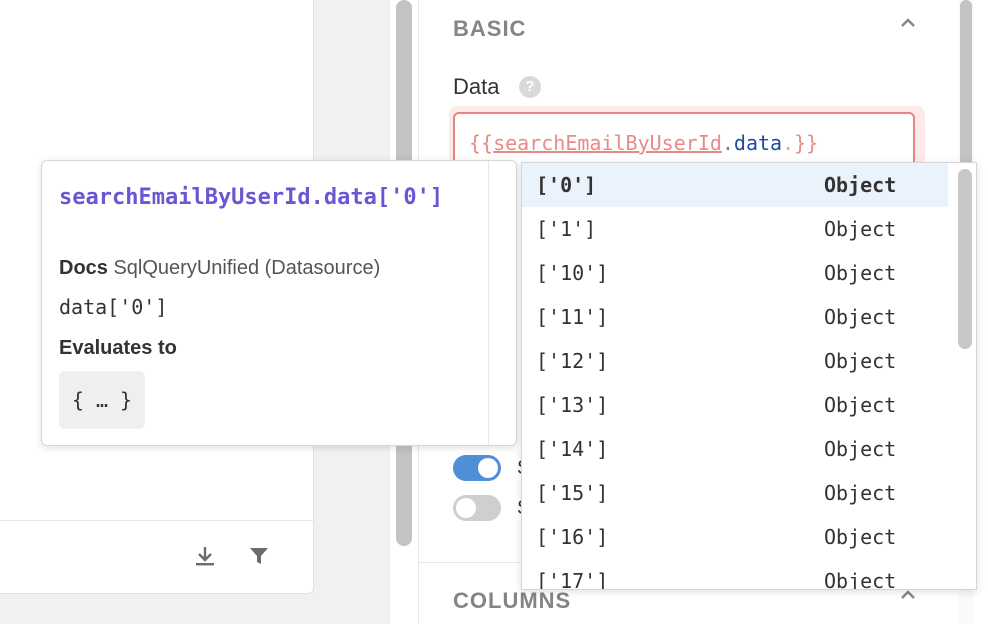 This screenshot has height=624, width=988. I want to click on item-key: ['14'], so click(572, 449).